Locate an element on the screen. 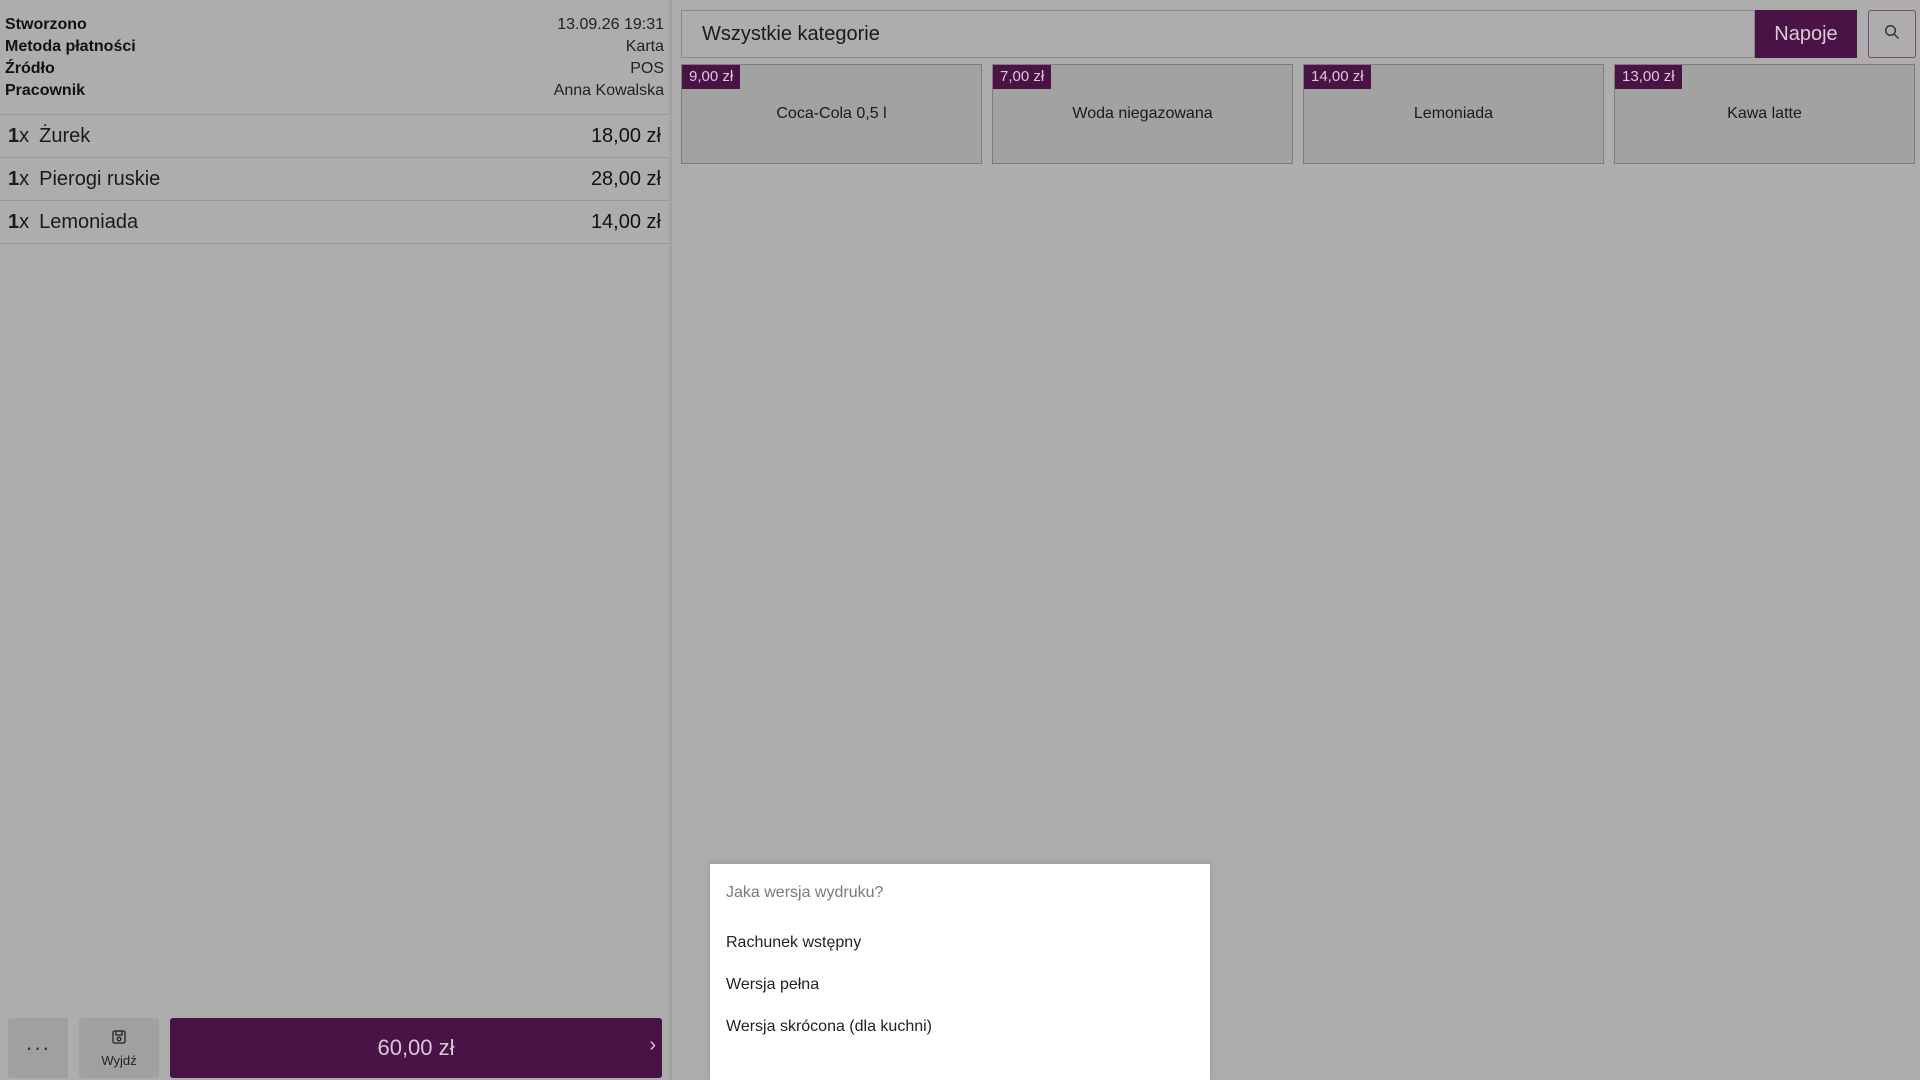  print-option-kitchen: Wersja skrócona (dla kuchni) is located at coordinates (960, 1027).